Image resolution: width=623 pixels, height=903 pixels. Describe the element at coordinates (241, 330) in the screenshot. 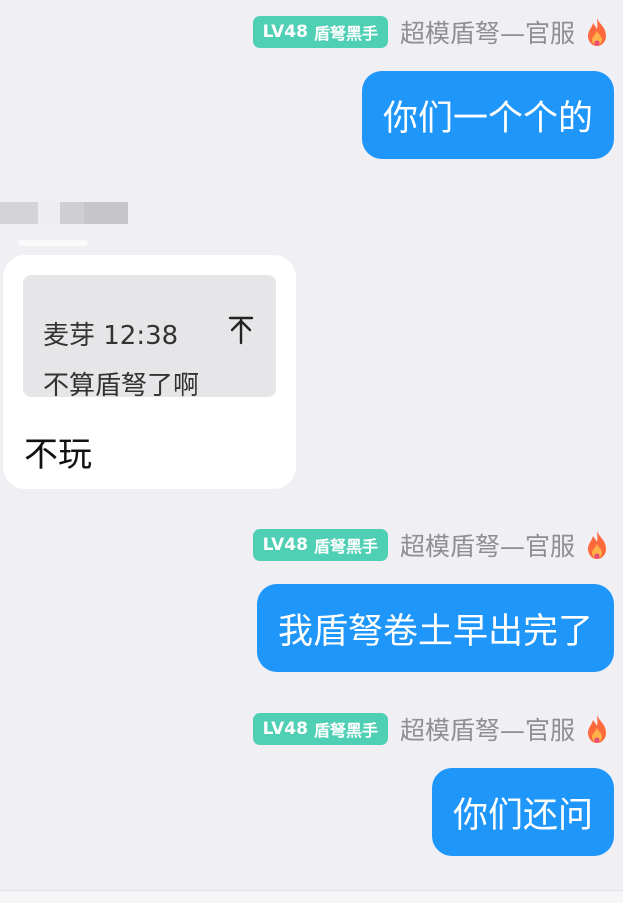

I see `scroll-to-top-icon` at that location.